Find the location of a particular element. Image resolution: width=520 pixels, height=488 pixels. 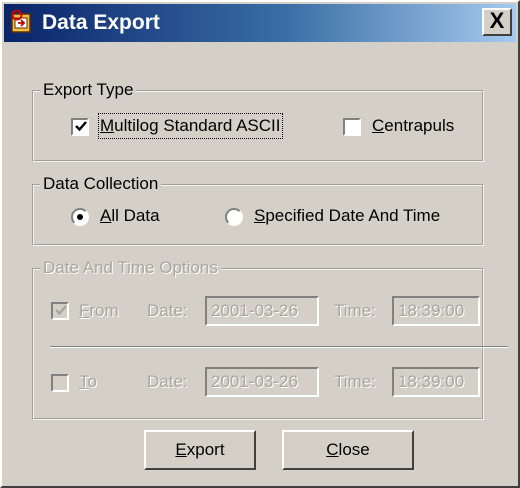

multilog-checkbox is located at coordinates (80, 127).